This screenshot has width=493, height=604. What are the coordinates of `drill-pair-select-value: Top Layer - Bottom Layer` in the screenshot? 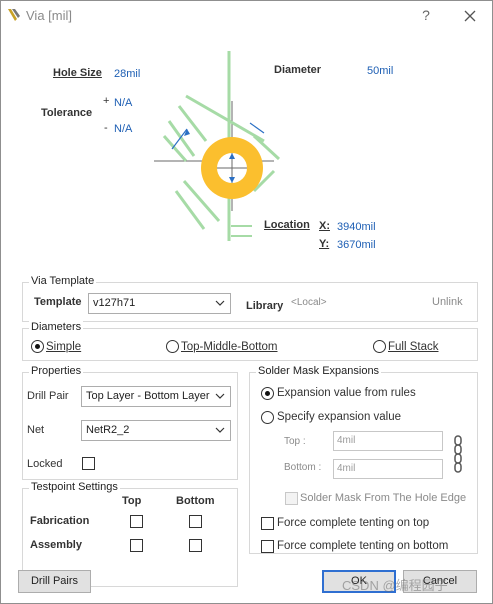 It's located at (148, 396).